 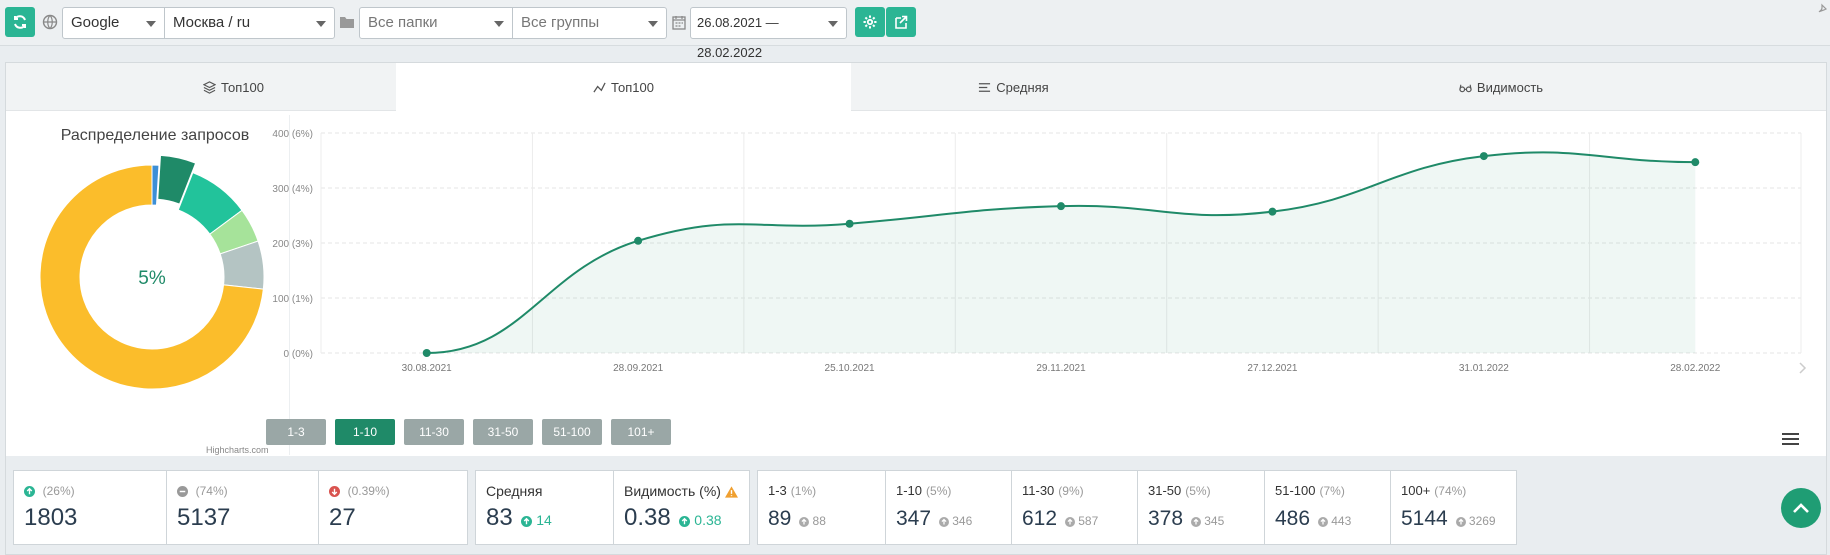 What do you see at coordinates (708, 520) in the screenshot?
I see `stat-delta: 0.38` at bounding box center [708, 520].